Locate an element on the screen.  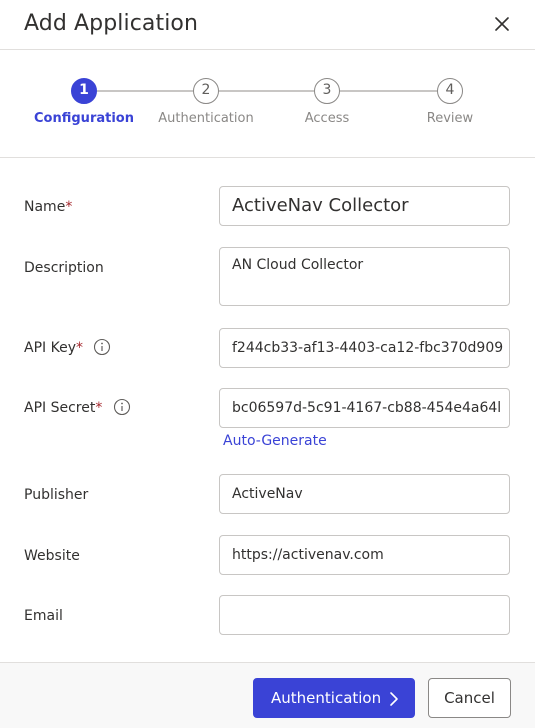
close-icon is located at coordinates (502, 24).